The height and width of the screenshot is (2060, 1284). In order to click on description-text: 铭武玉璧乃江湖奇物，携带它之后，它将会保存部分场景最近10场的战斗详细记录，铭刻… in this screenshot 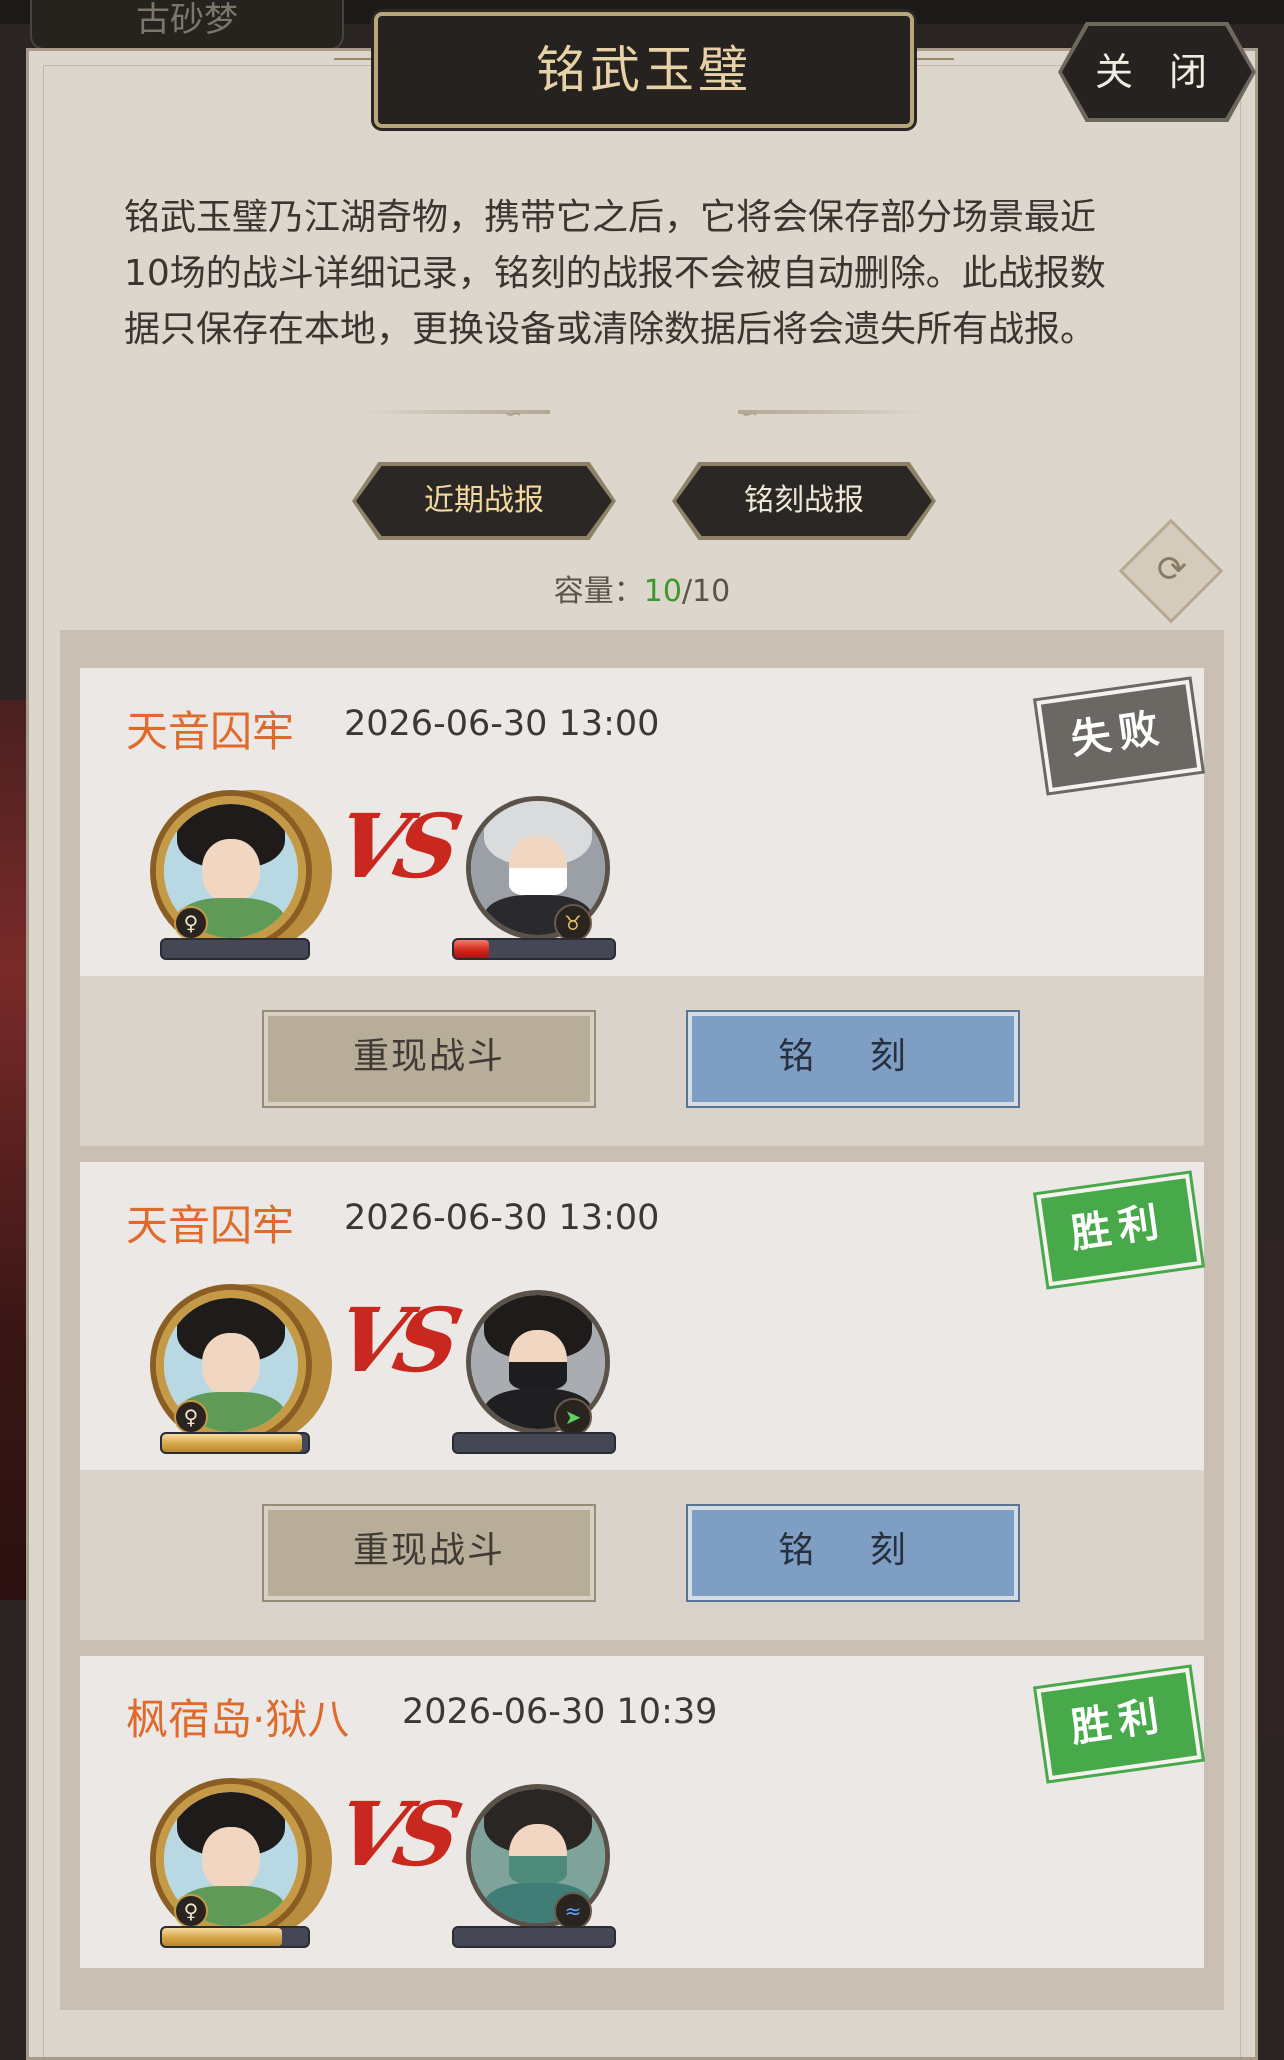, I will do `click(615, 273)`.